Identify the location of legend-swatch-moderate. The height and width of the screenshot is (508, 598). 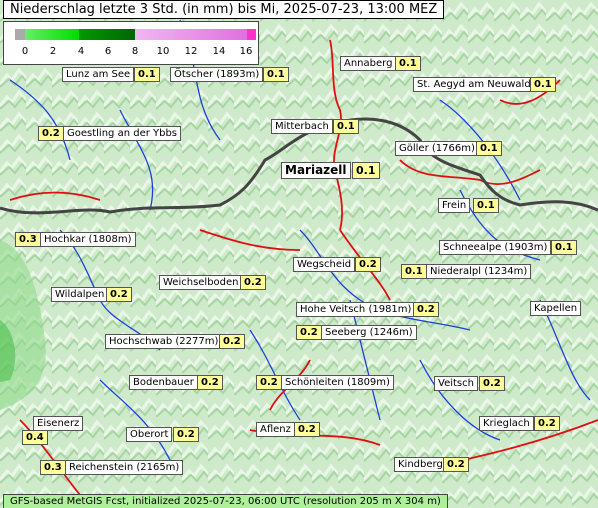
(107, 34).